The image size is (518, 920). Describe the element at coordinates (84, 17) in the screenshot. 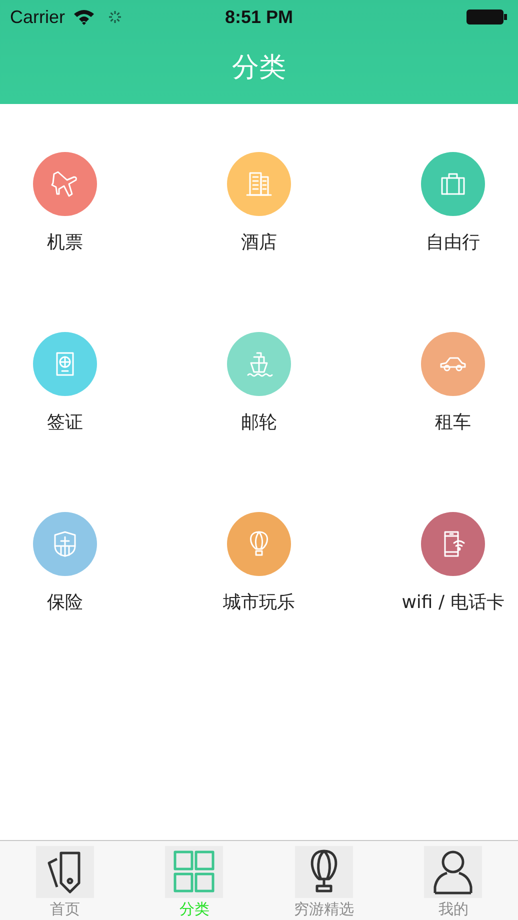

I see `wifi-icon` at that location.